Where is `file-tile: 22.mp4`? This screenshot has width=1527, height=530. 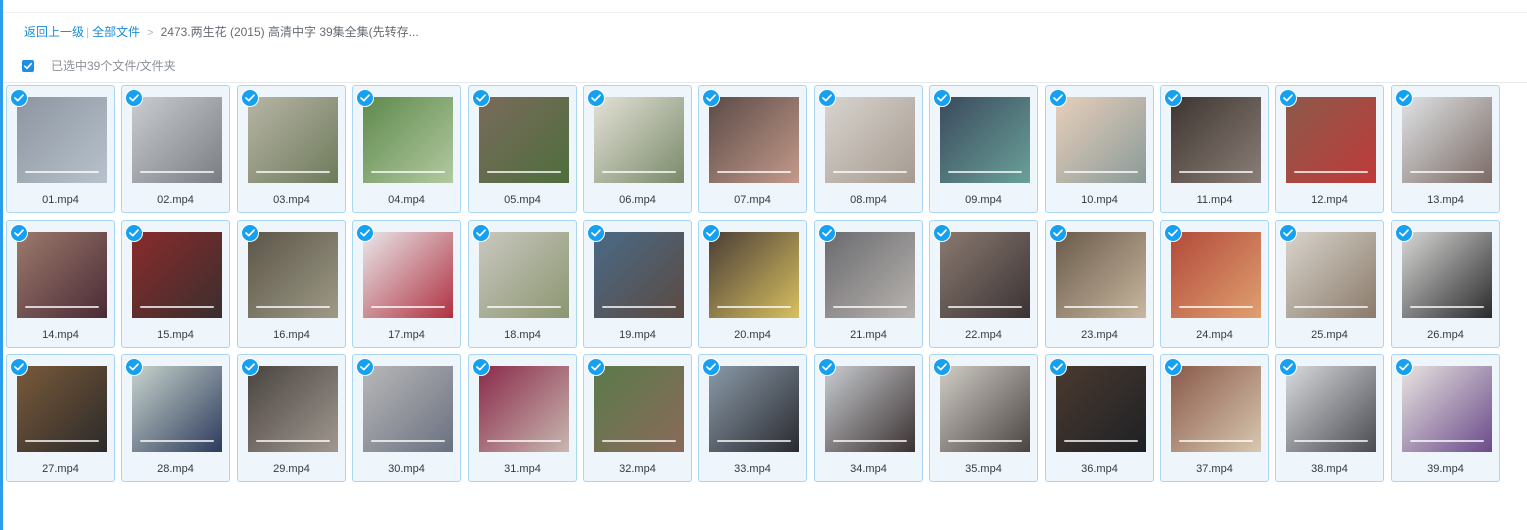 file-tile: 22.mp4 is located at coordinates (983, 284).